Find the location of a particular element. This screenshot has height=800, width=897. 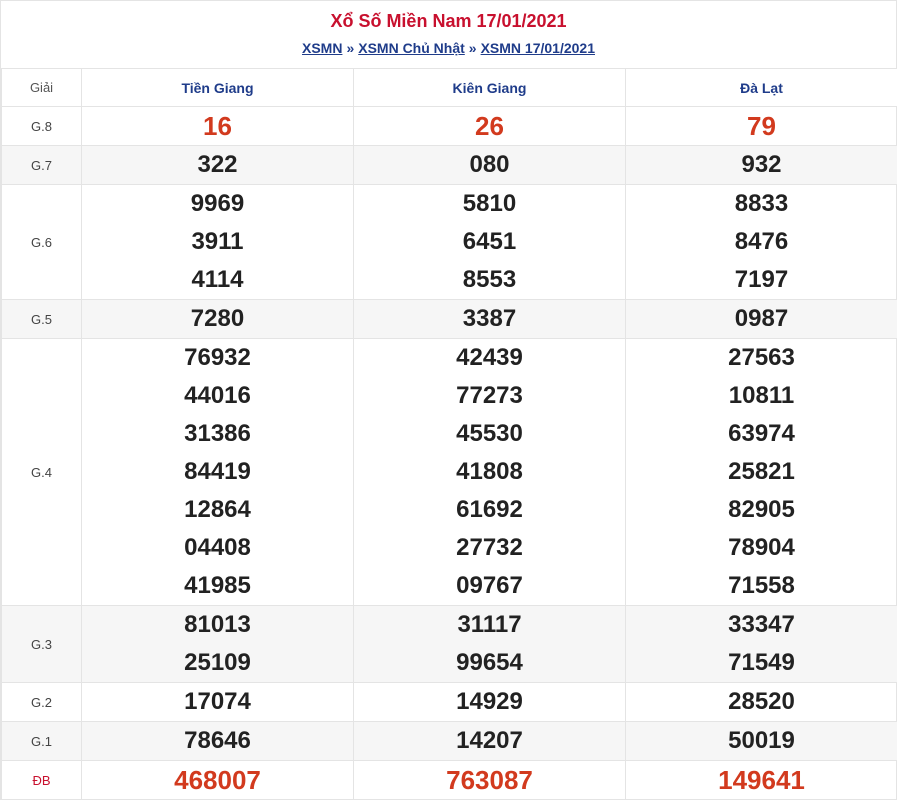

prize-number: 322 is located at coordinates (217, 165).